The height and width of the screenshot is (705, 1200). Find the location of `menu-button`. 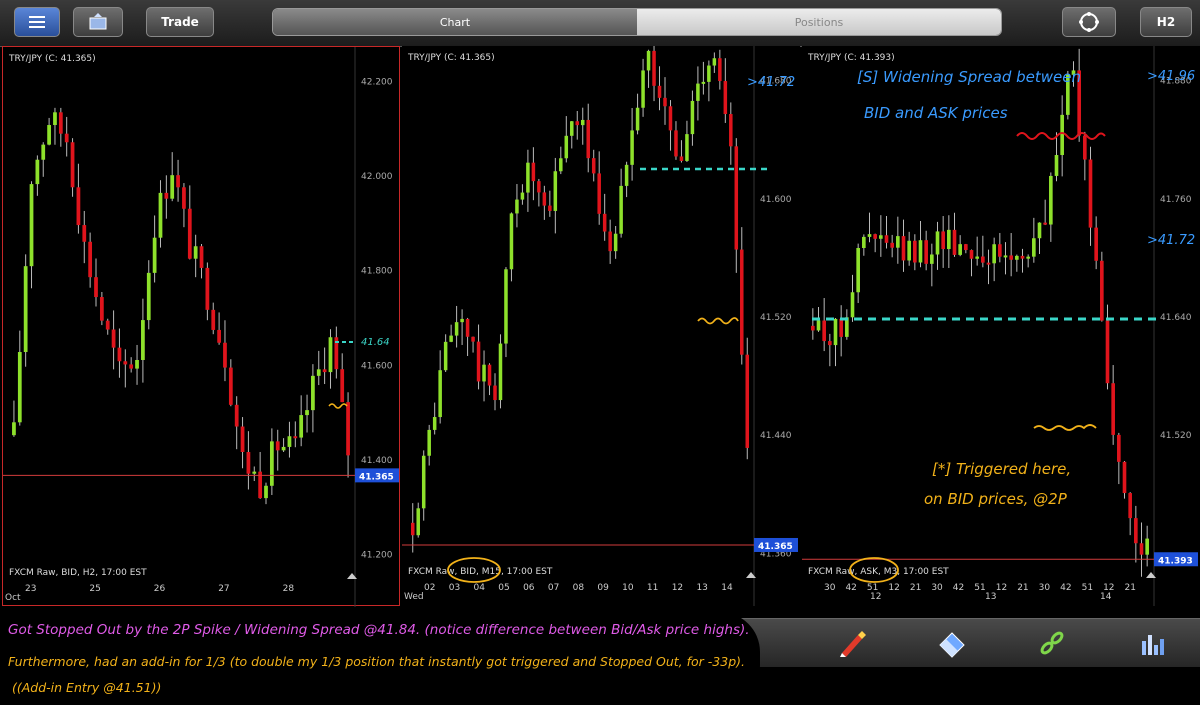

menu-button is located at coordinates (37, 22).